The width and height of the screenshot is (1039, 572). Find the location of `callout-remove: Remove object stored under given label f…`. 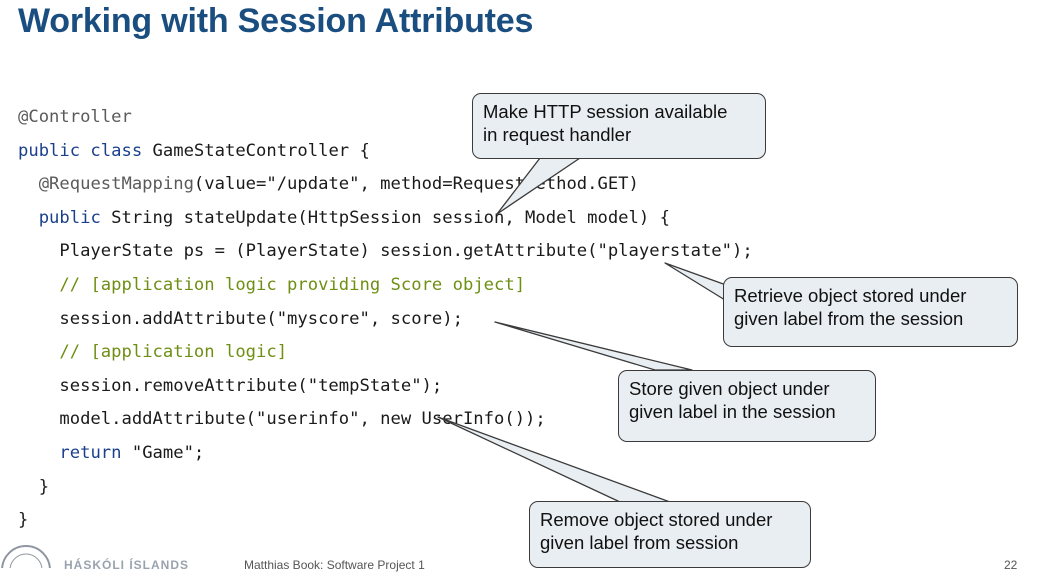

callout-remove: Remove object stored under given label f… is located at coordinates (670, 534).